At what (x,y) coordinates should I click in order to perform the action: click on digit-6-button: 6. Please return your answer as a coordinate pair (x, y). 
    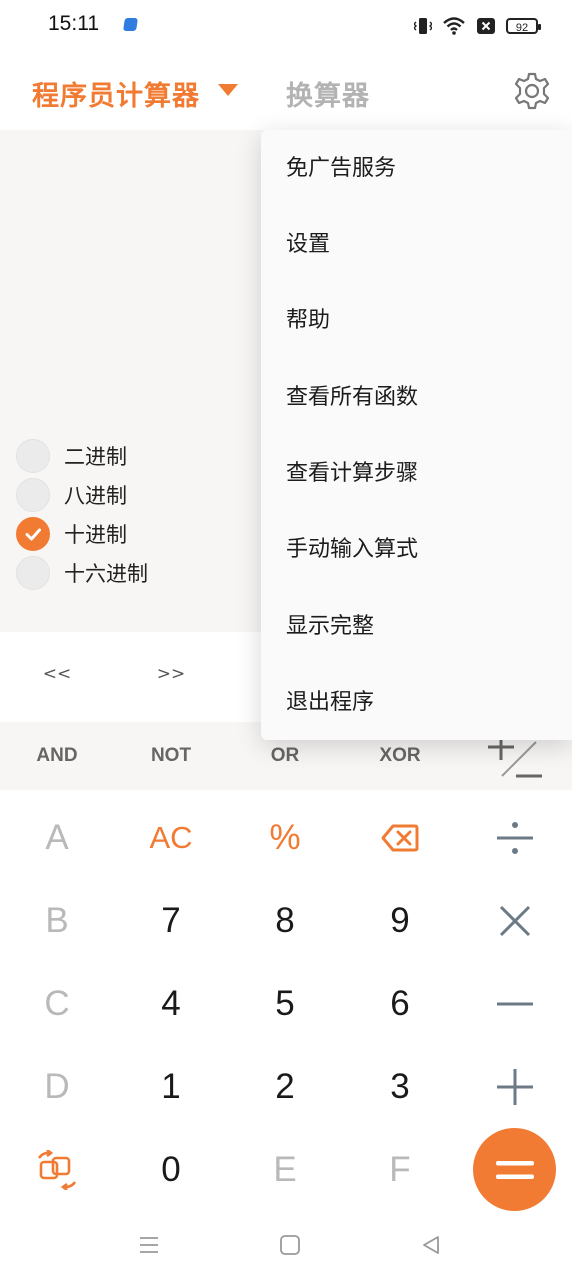
    Looking at the image, I should click on (400, 1004).